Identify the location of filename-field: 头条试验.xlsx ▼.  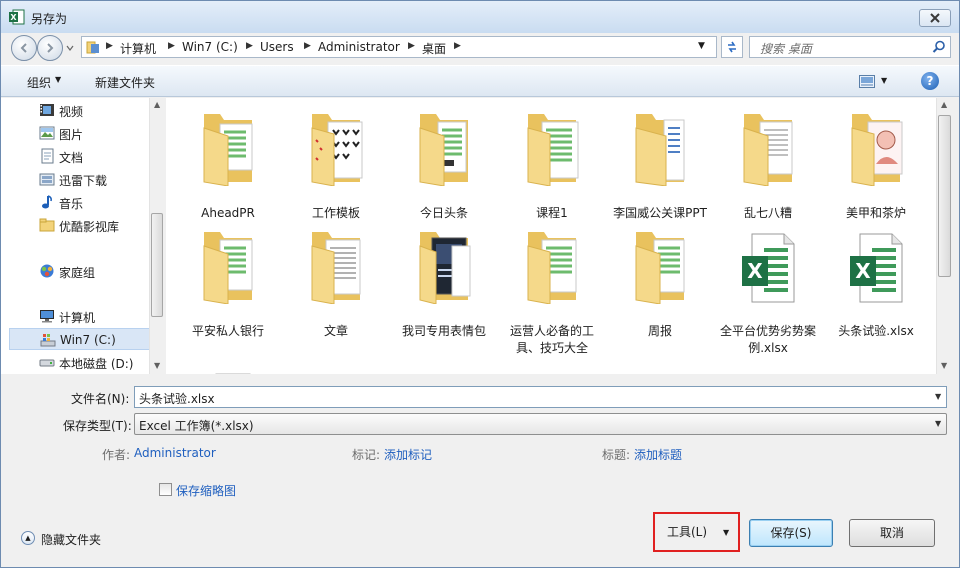
(540, 397).